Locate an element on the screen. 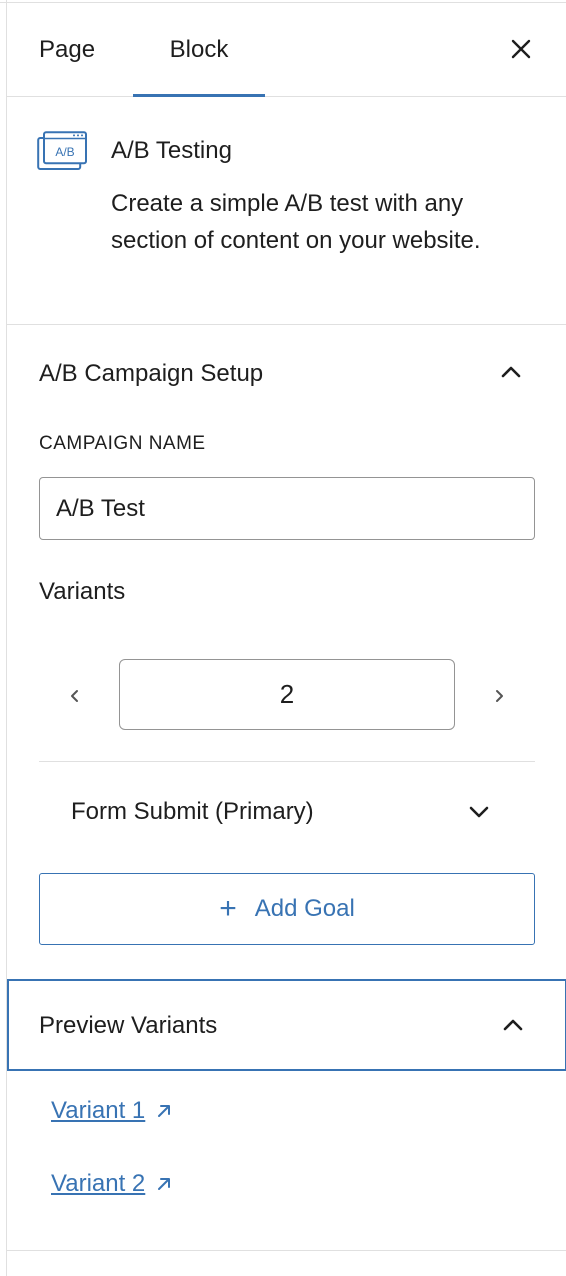 This screenshot has height=1276, width=566. ab-icon-label: A/B is located at coordinates (64, 152).